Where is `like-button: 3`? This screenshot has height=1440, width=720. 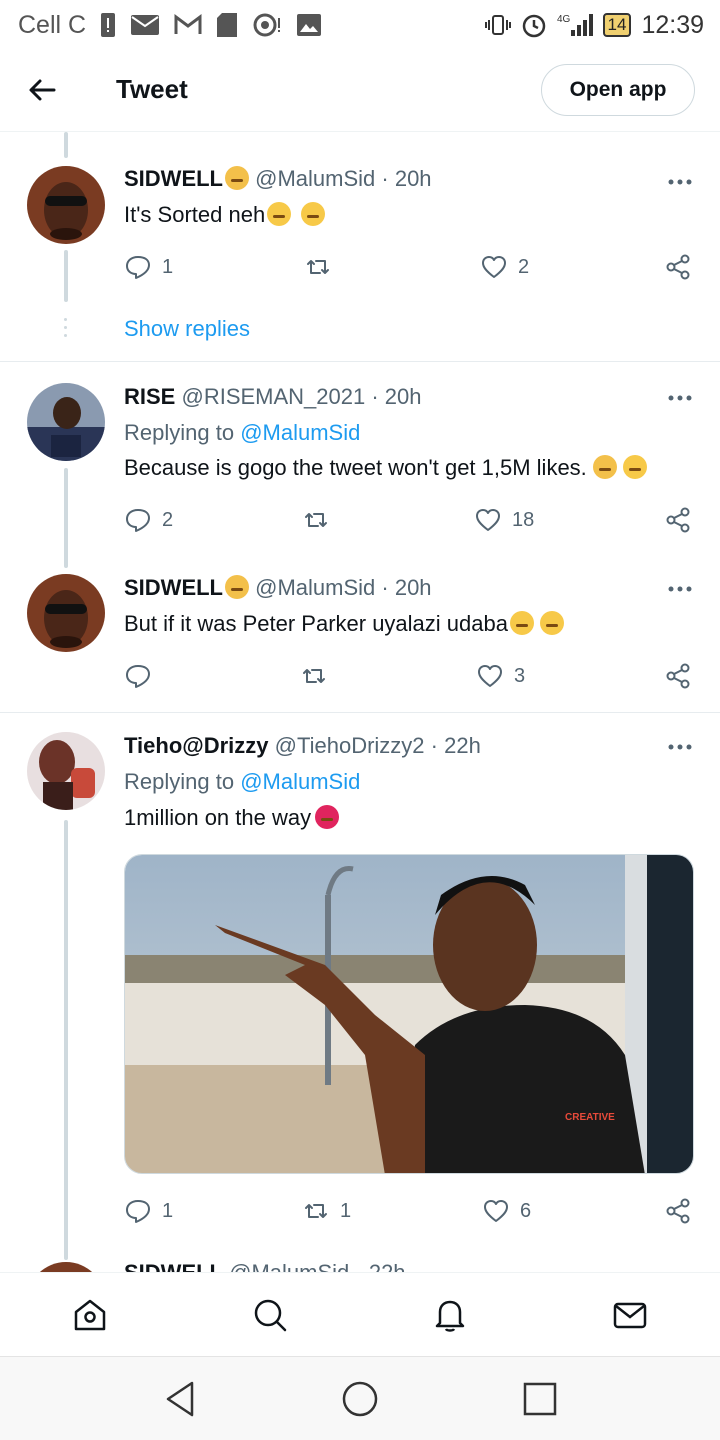
like-button: 3 is located at coordinates (500, 676).